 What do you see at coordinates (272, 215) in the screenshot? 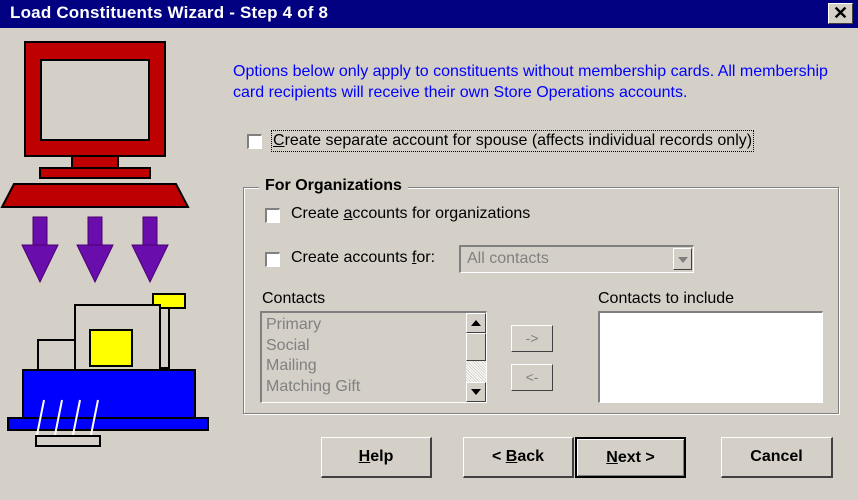
I see `org-accounts-checkbox` at bounding box center [272, 215].